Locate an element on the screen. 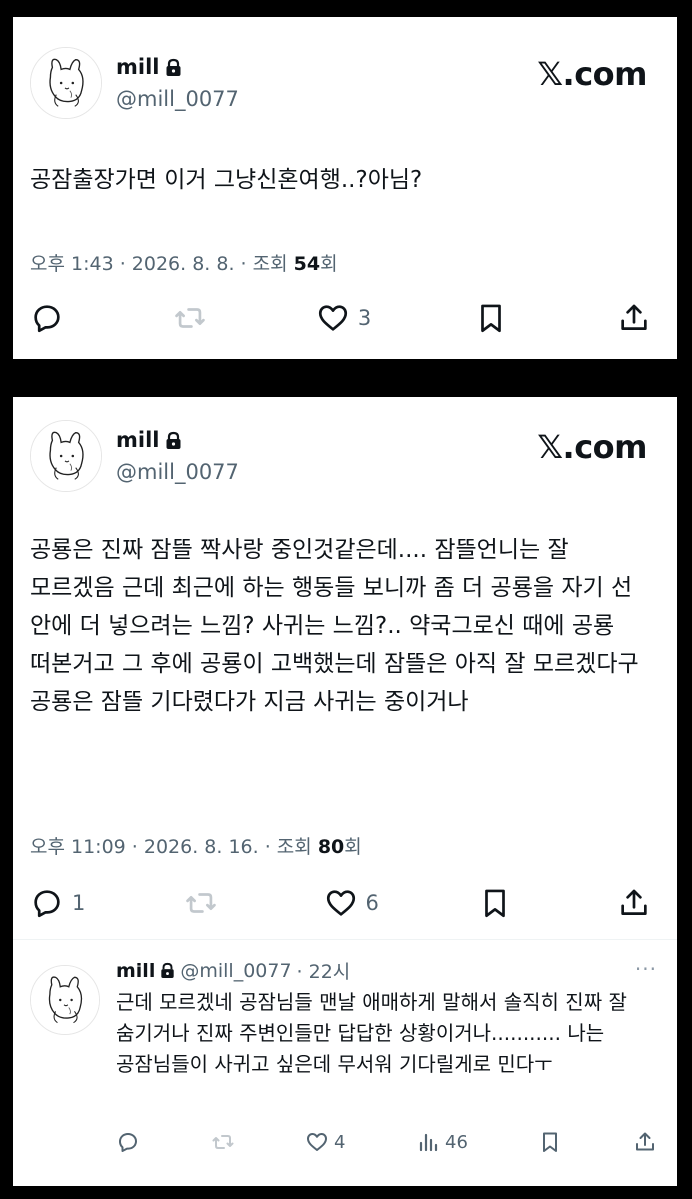  timestamp: 오후 1:43 · 2026. 8. 8. · 조회 is located at coordinates (162, 264).